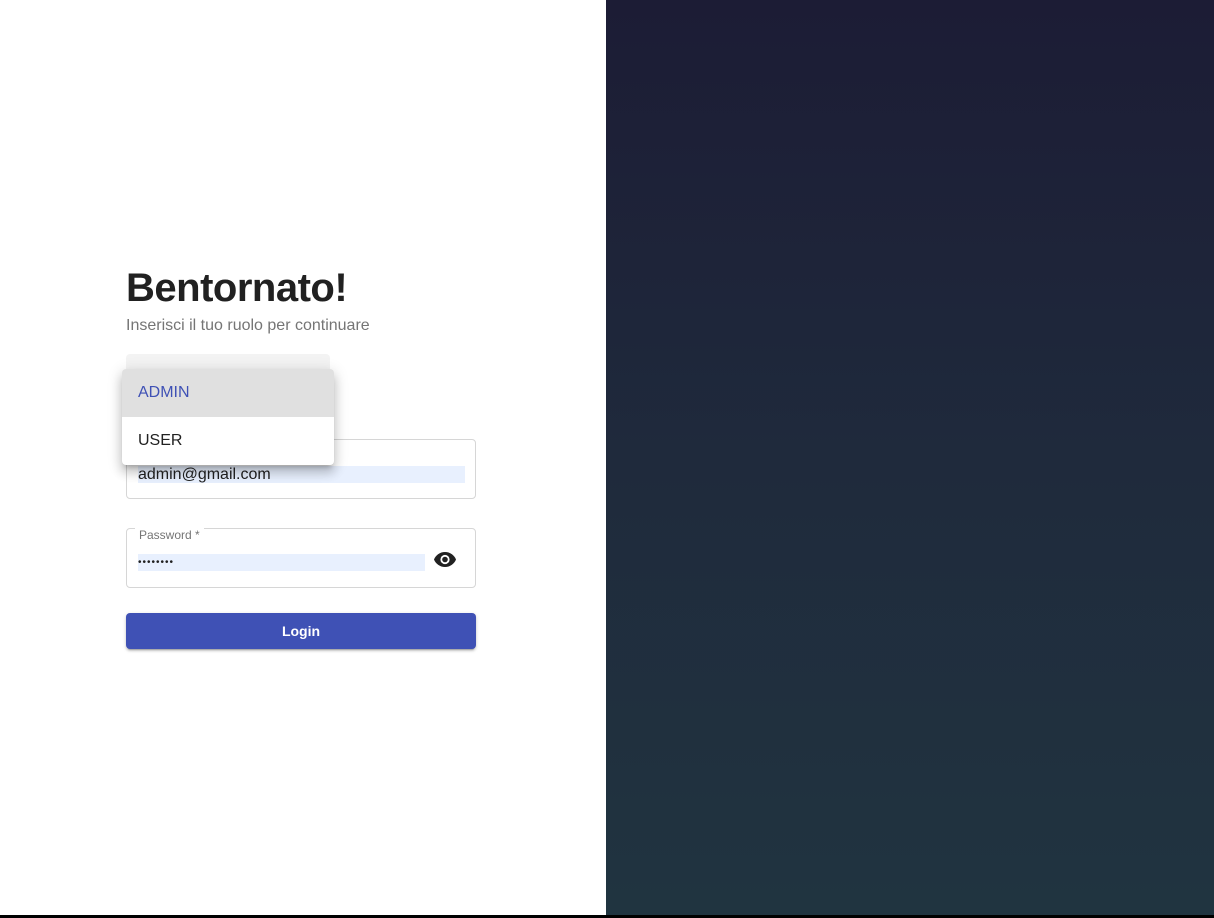  Describe the element at coordinates (228, 393) in the screenshot. I see `role-option-admin: ADMIN` at that location.